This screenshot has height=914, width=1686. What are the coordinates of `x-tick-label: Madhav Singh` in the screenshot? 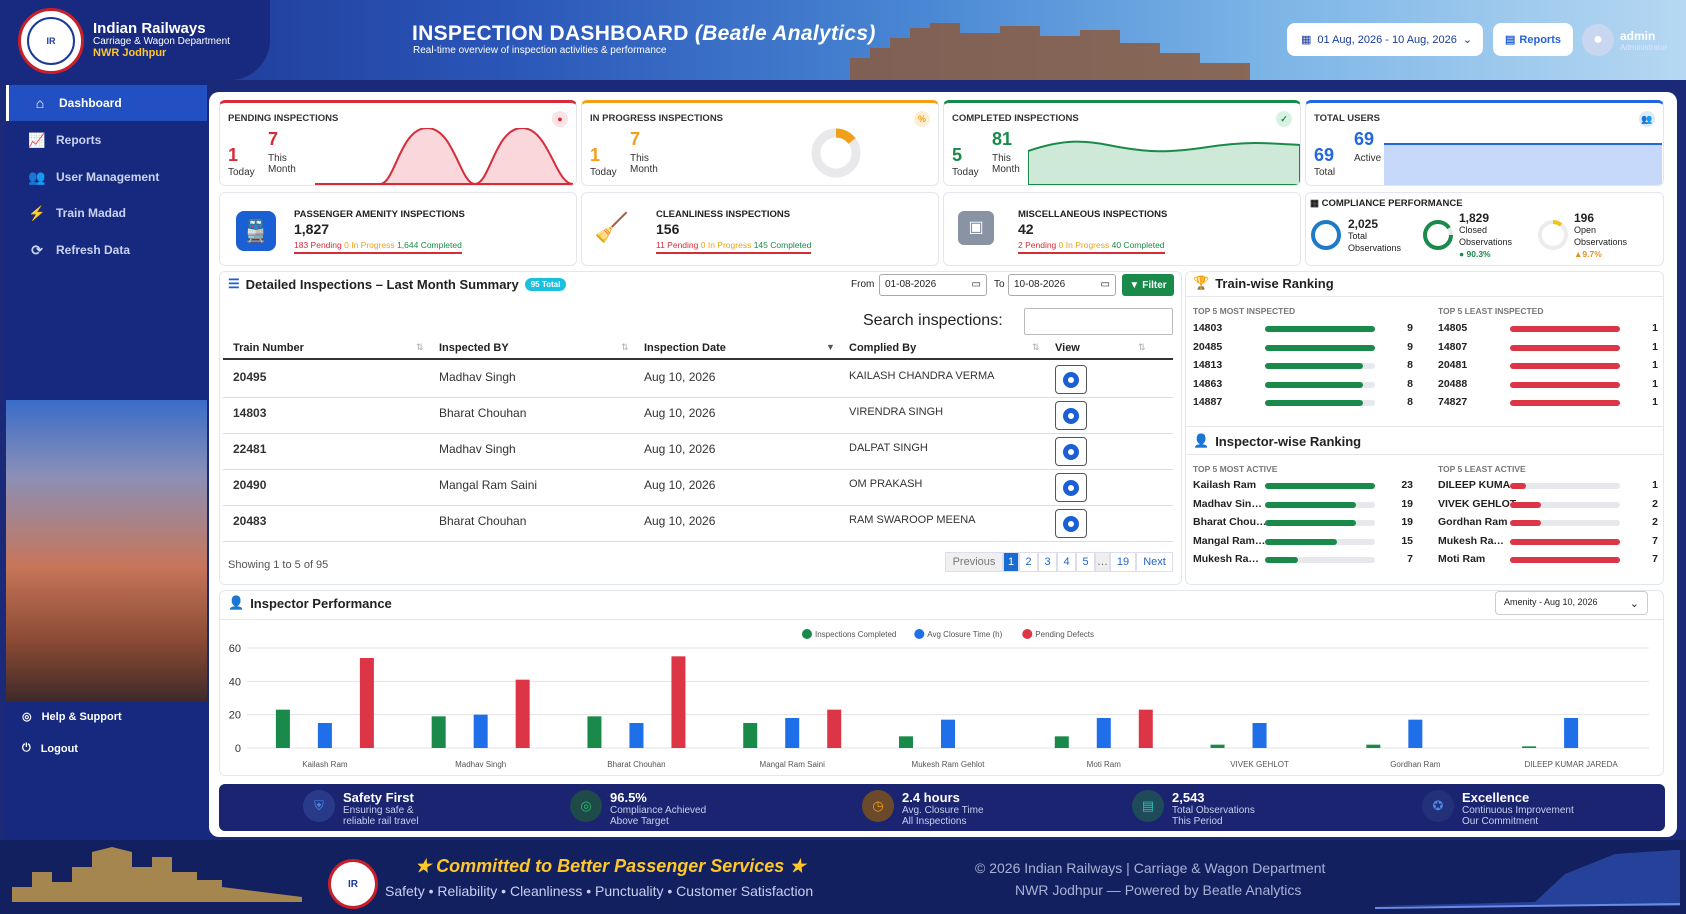 It's located at (480, 764).